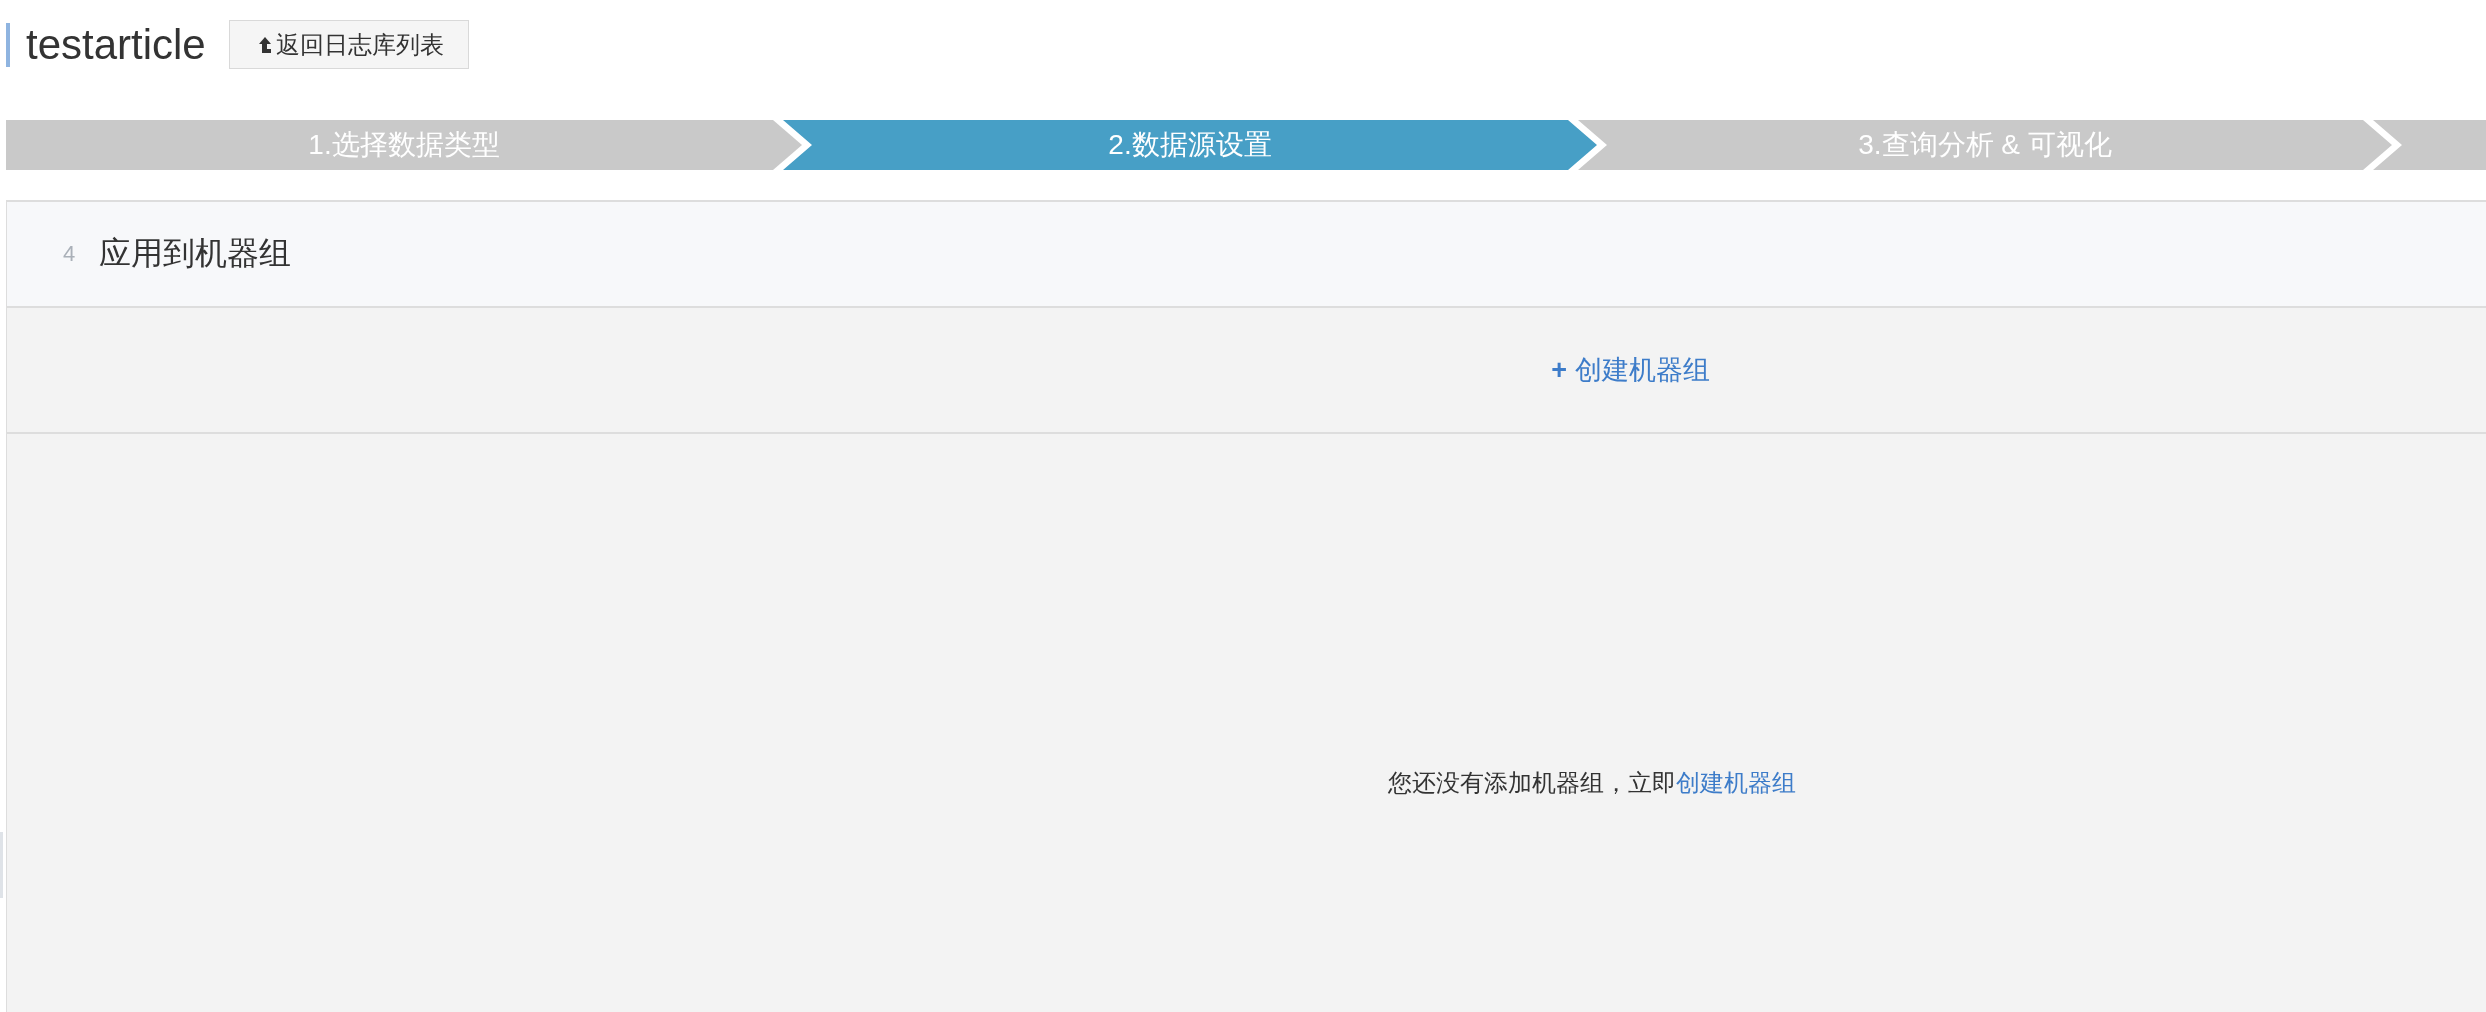  What do you see at coordinates (69, 254) in the screenshot?
I see `step-number: 4` at bounding box center [69, 254].